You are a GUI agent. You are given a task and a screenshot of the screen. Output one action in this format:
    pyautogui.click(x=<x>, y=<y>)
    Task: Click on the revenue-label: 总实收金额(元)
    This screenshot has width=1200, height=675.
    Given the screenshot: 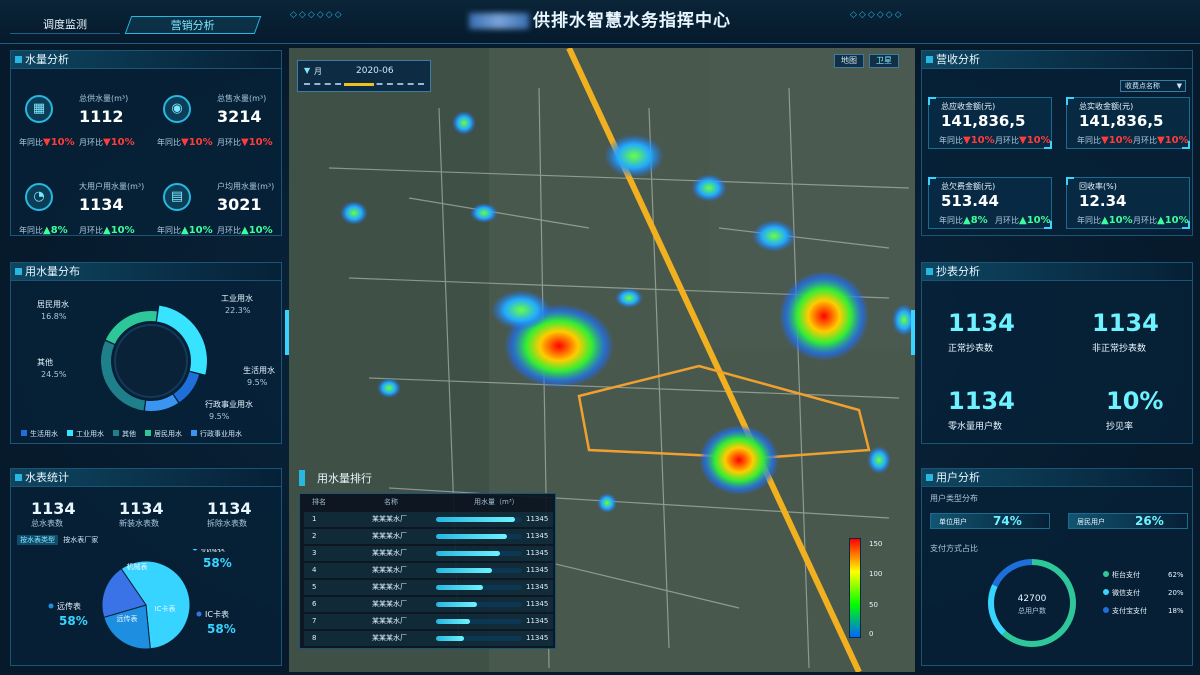 What is the action you would take?
    pyautogui.click(x=1106, y=106)
    